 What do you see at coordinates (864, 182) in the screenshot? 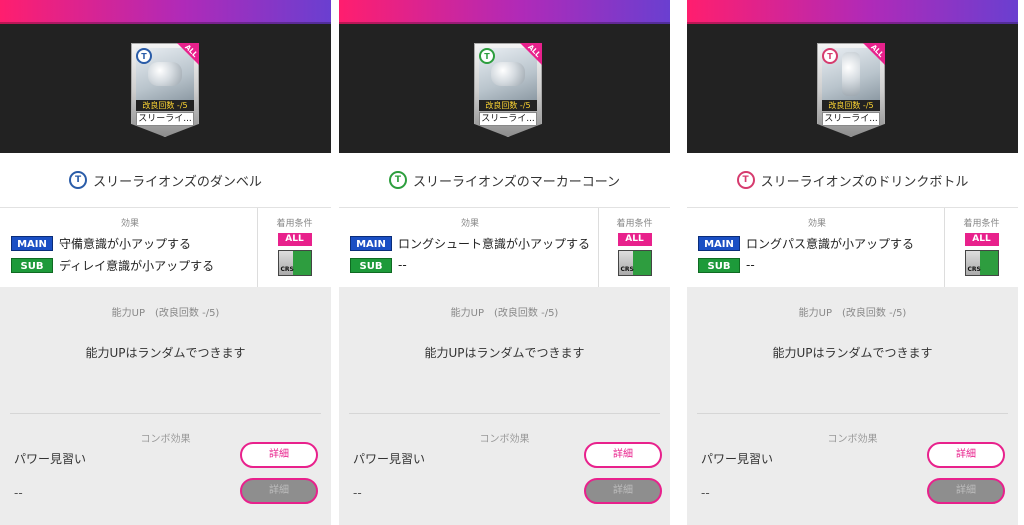
I see `item-title: スリーライオンズのドリンクボトル` at bounding box center [864, 182].